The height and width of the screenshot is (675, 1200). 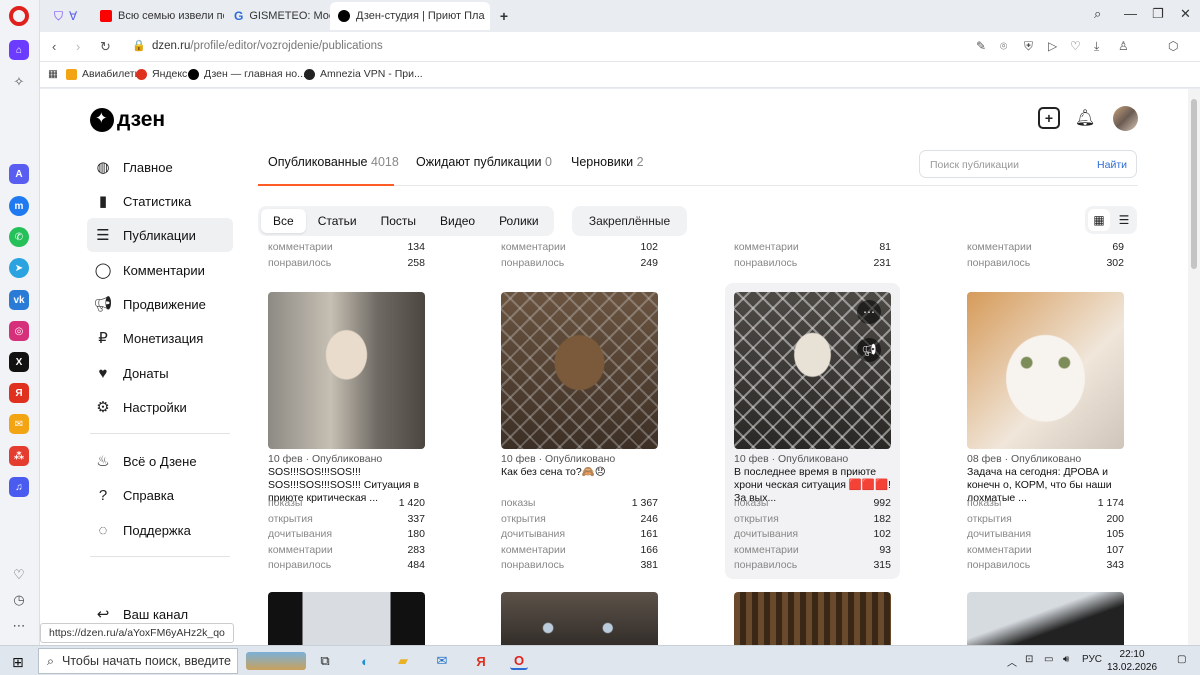 I want to click on tab-pinned: ⛉ ∀, so click(x=66, y=16).